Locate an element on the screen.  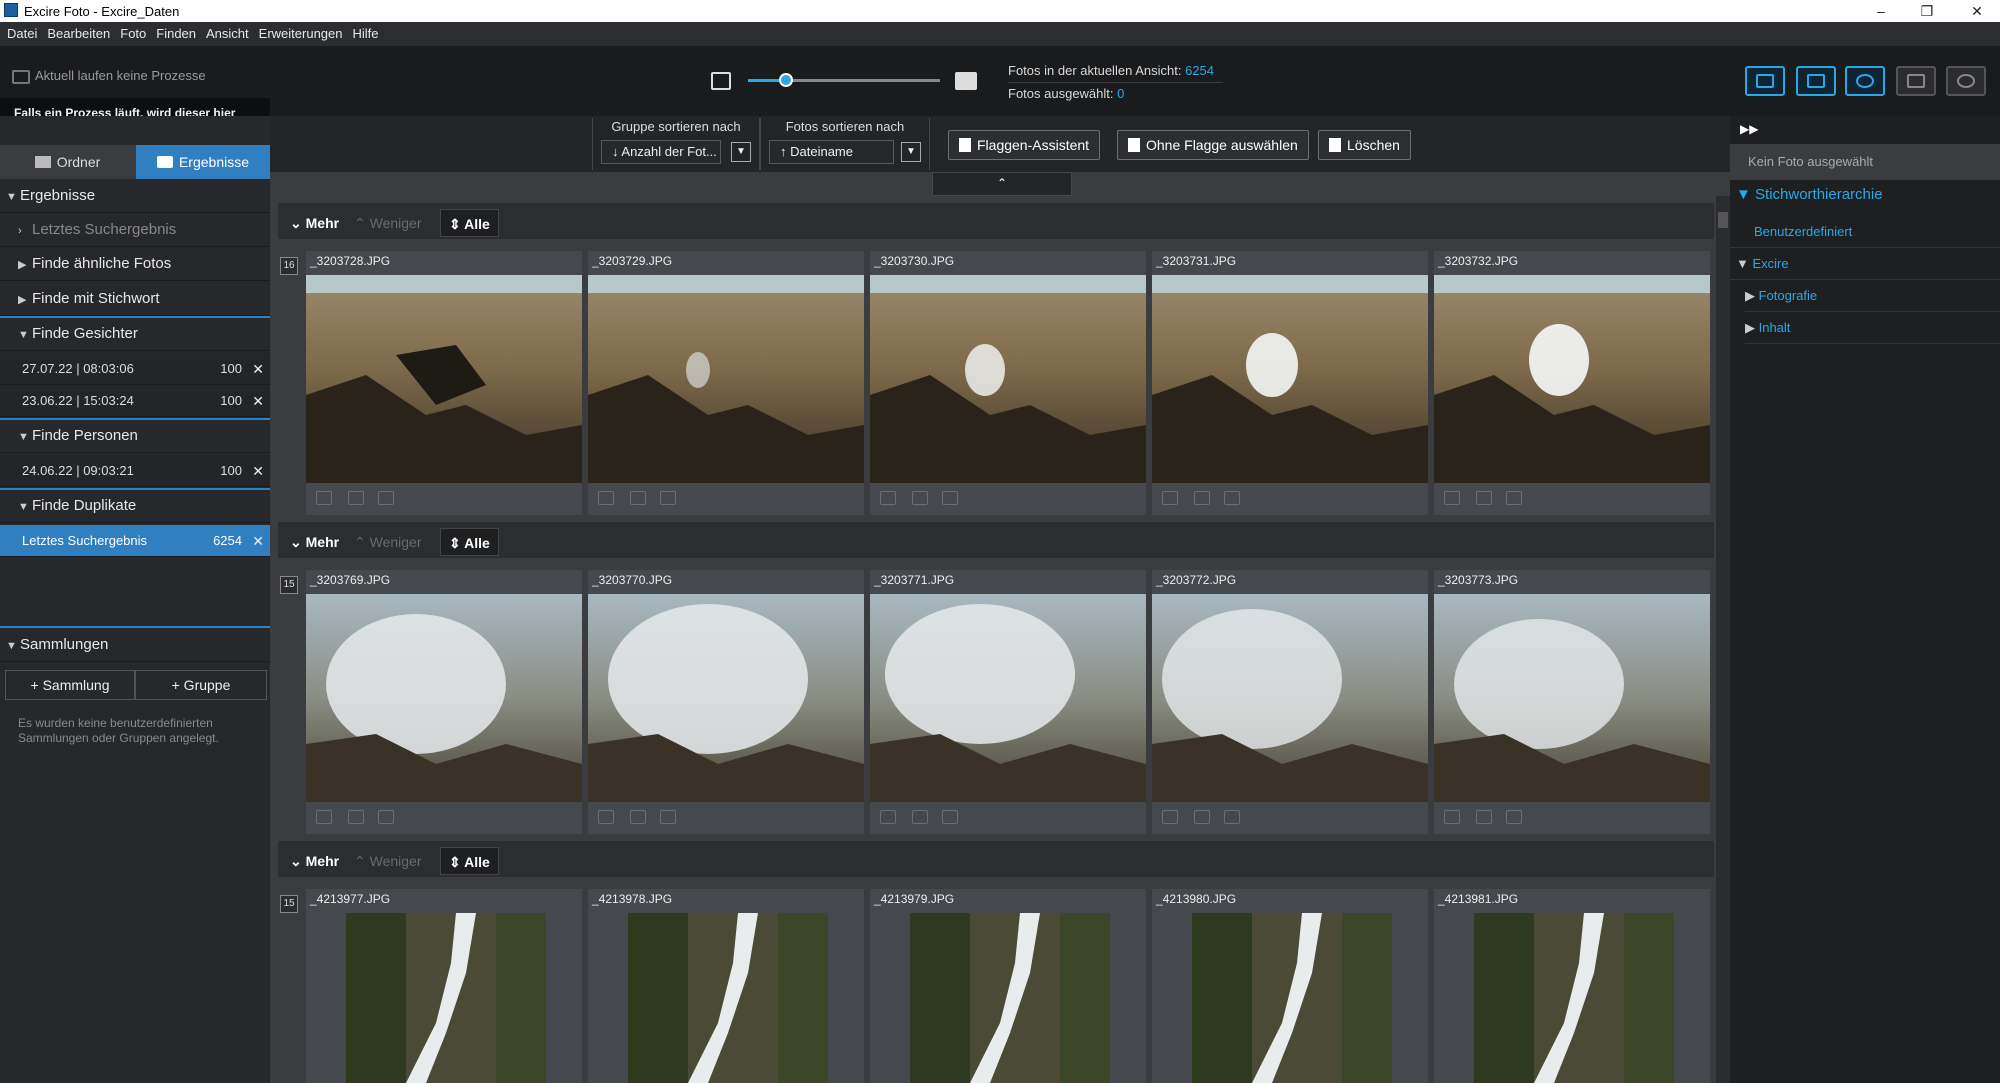
person-result-entry: 24.06.22 | 09:03:21 100 ✕ is located at coordinates (135, 471).